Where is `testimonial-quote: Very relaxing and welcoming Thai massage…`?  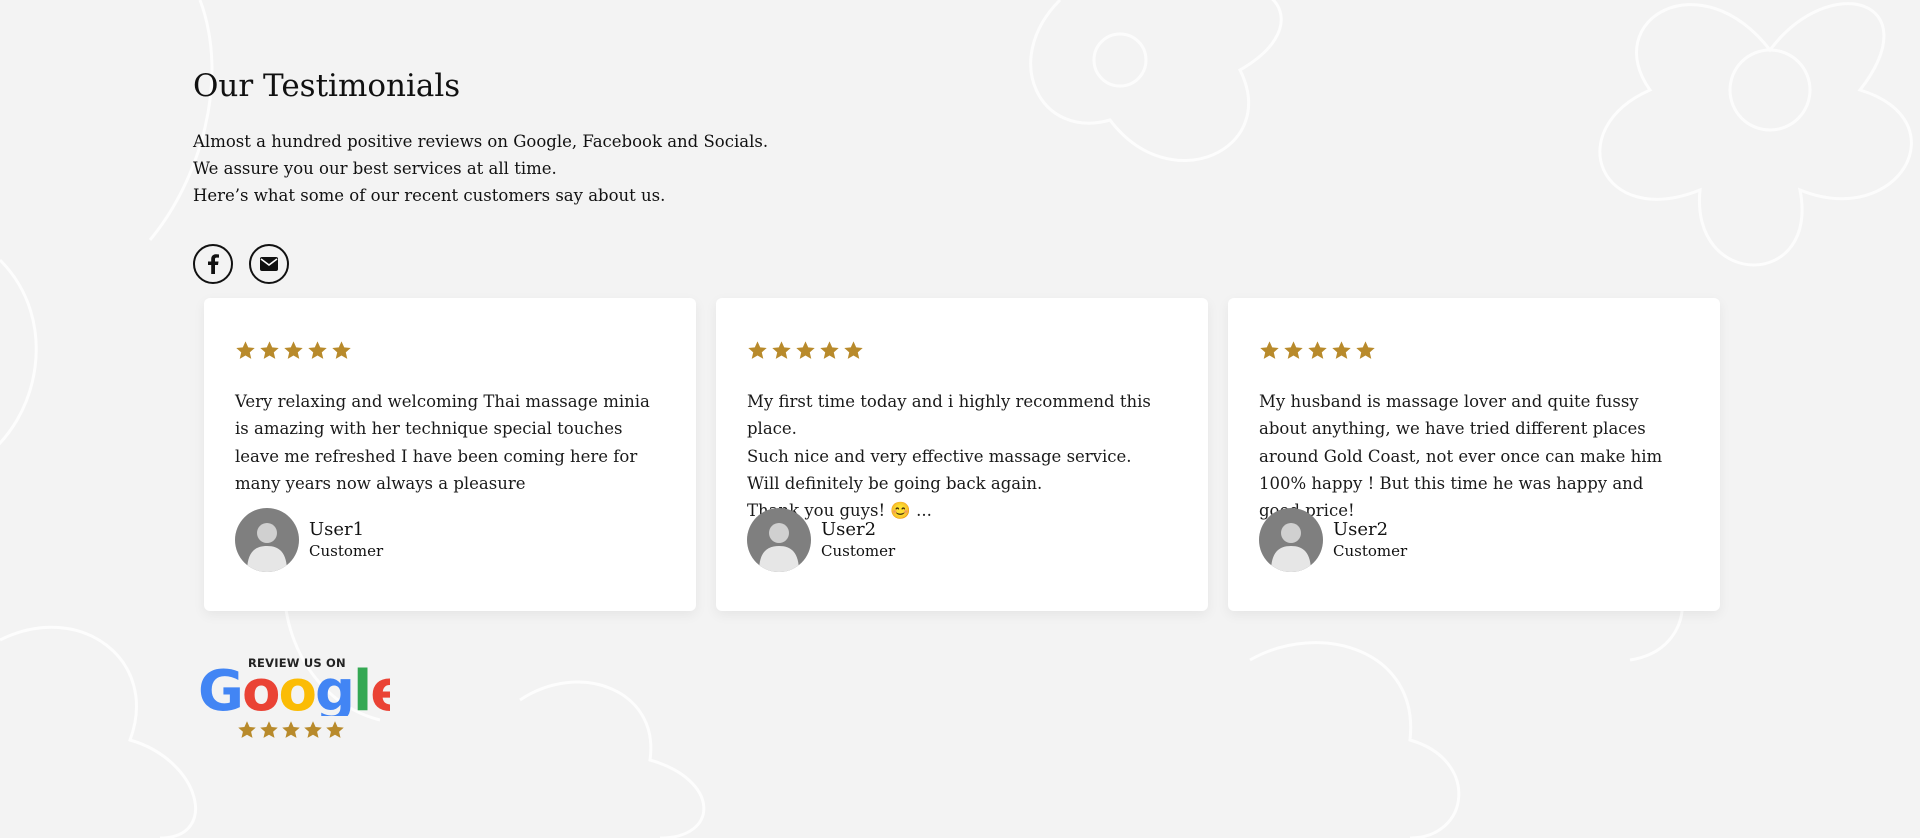 testimonial-quote: Very relaxing and welcoming Thai massage… is located at coordinates (442, 442).